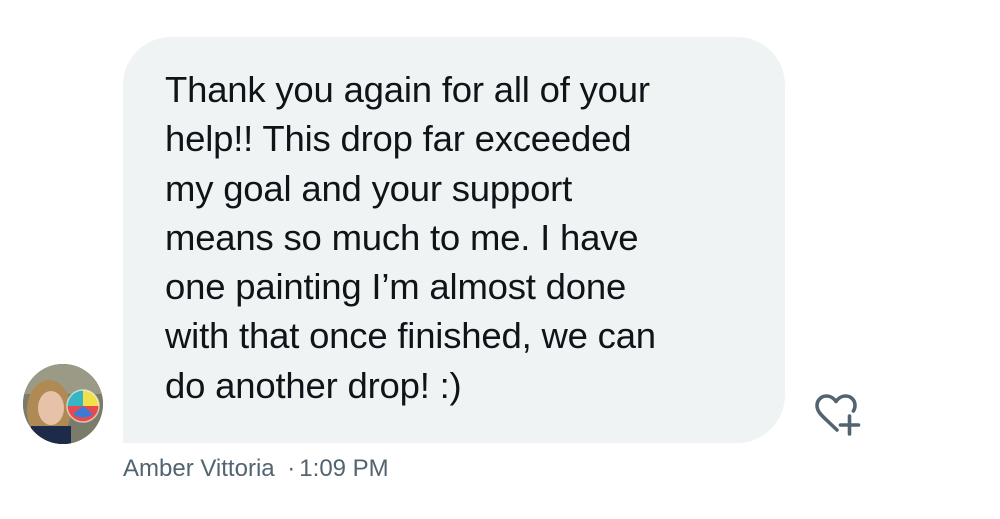  I want to click on add-reaction-button, so click(836, 414).